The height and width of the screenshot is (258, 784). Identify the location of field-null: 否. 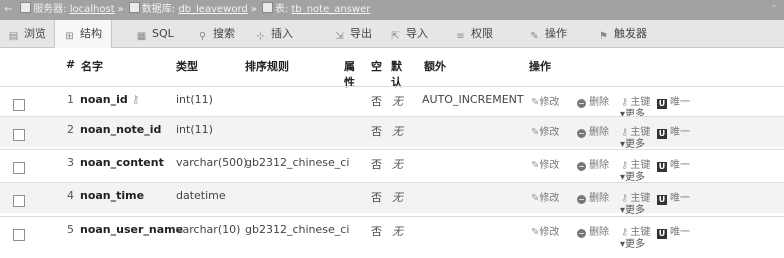
(376, 231).